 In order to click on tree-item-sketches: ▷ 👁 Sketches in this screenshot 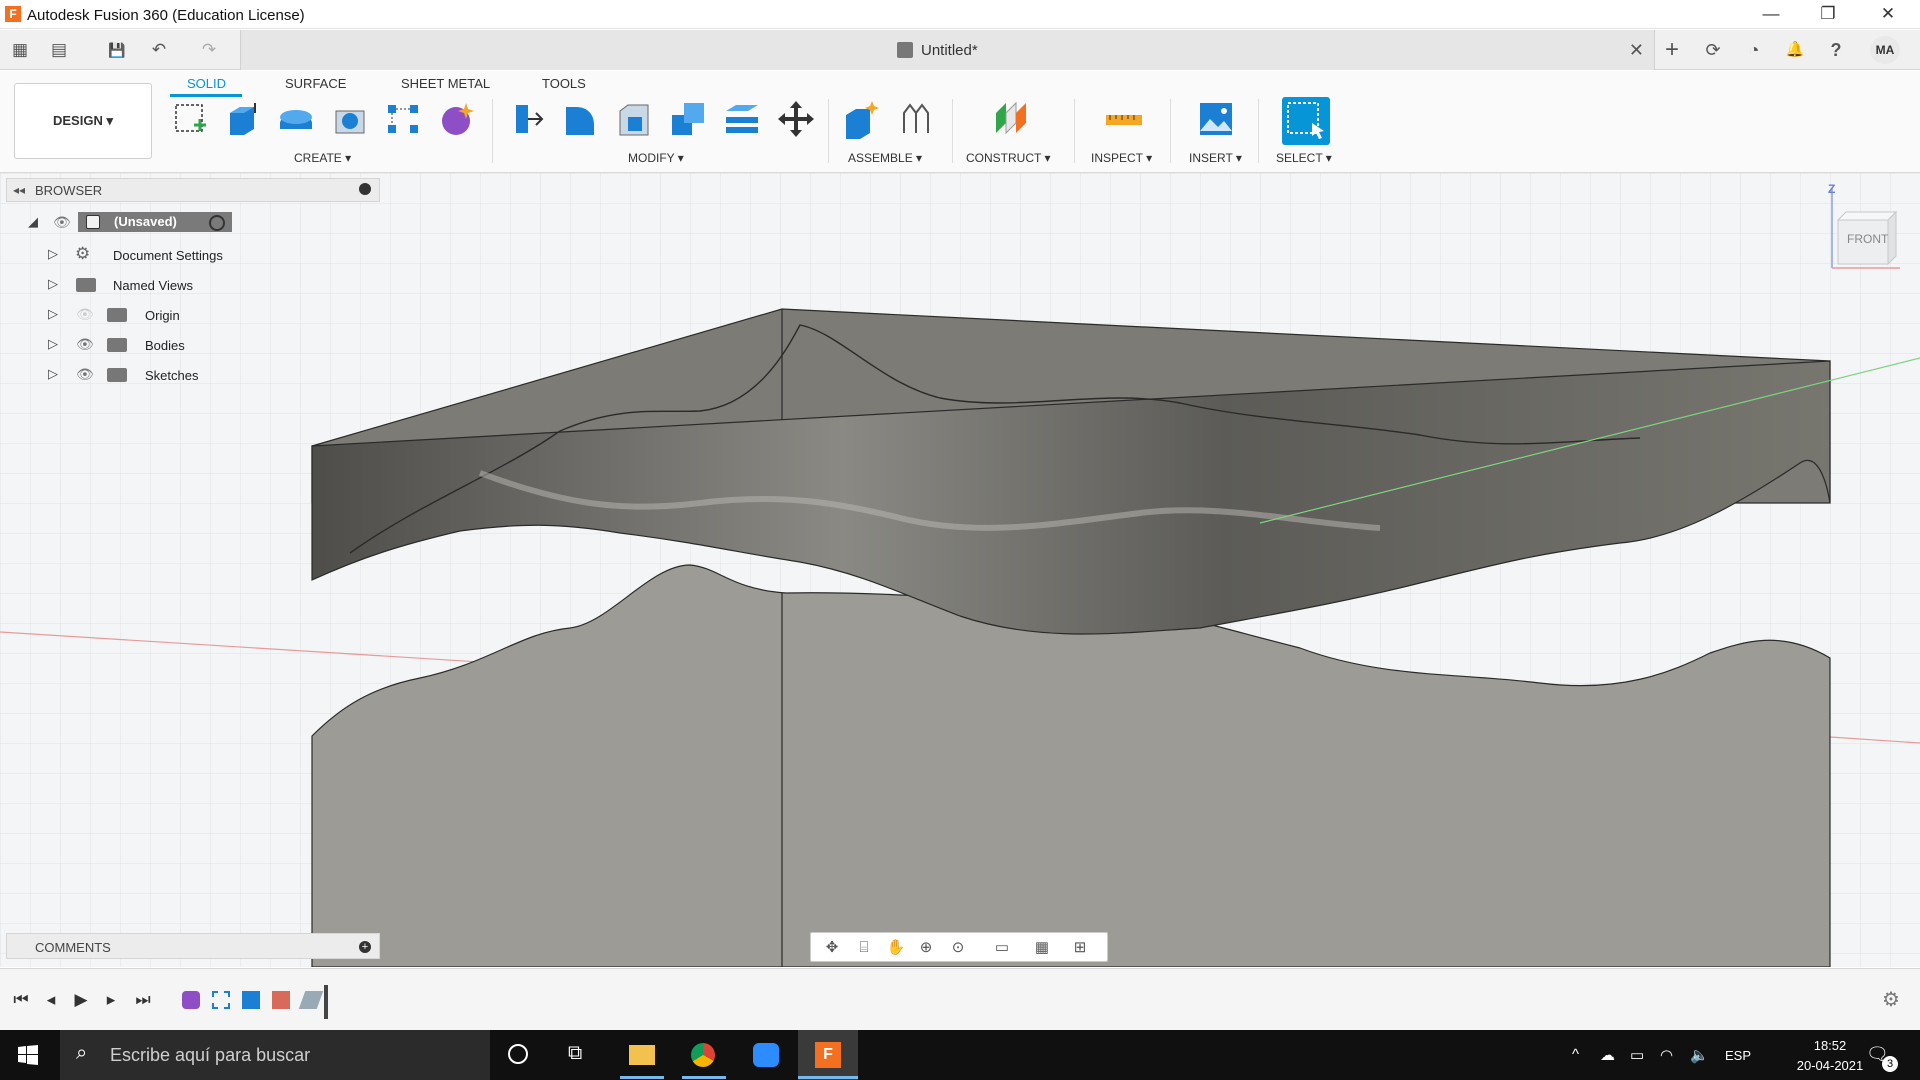, I will do `click(158, 378)`.